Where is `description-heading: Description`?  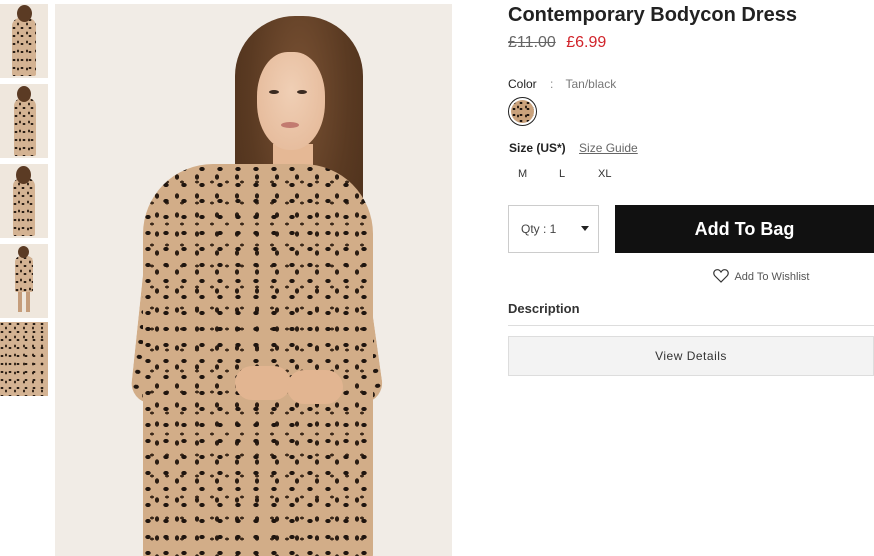 description-heading: Description is located at coordinates (544, 308).